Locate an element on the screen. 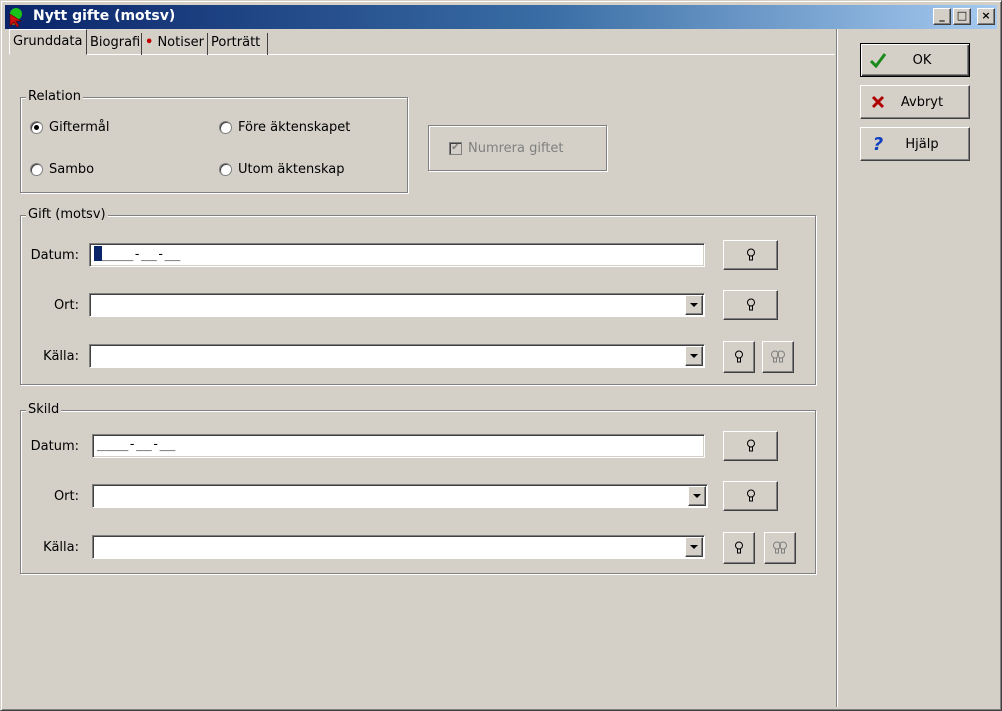 The height and width of the screenshot is (711, 1002). window-title: Nytt gifte (motsv) is located at coordinates (104, 16).